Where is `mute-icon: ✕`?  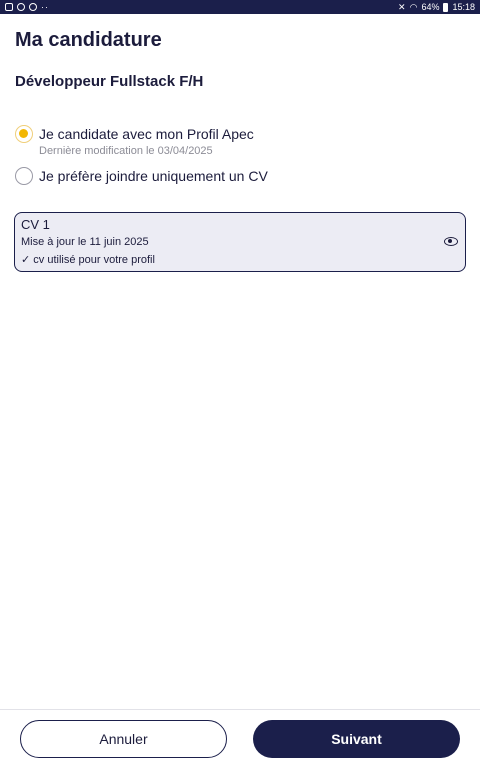
mute-icon: ✕ is located at coordinates (402, 6).